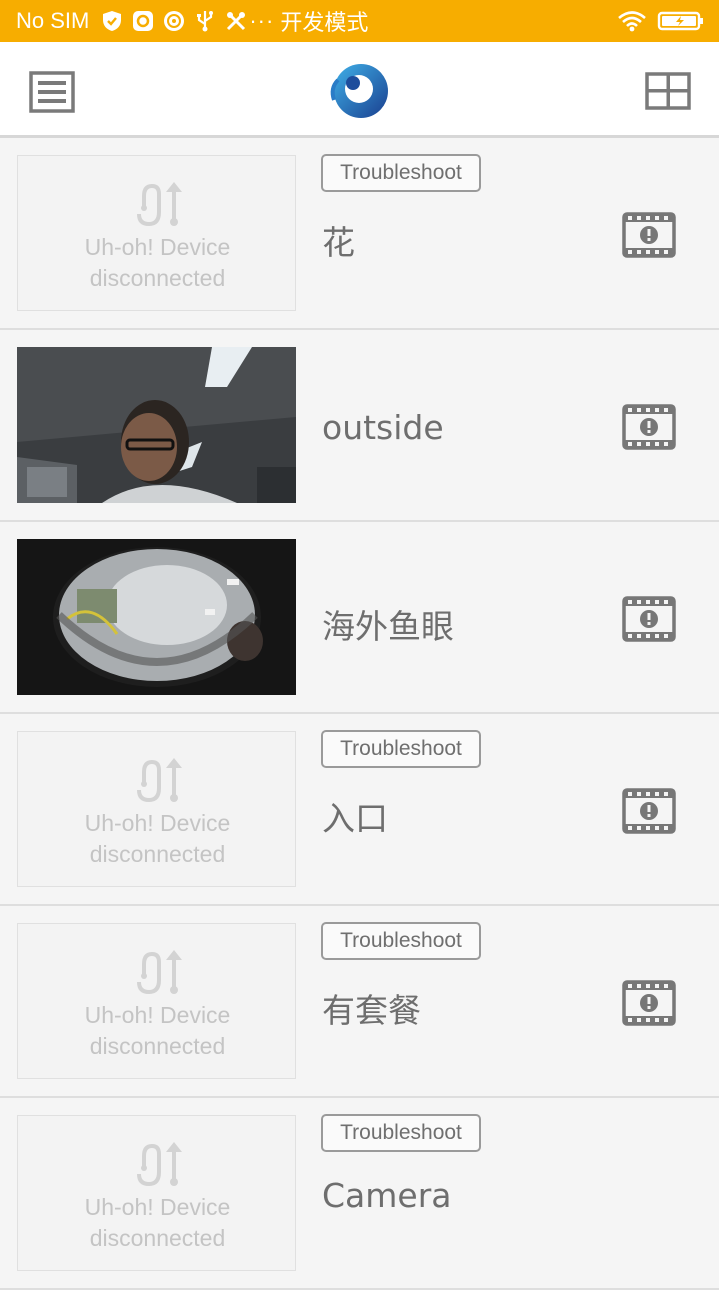 The image size is (719, 1290). I want to click on camera-name: 海外鱼眼, so click(388, 626).